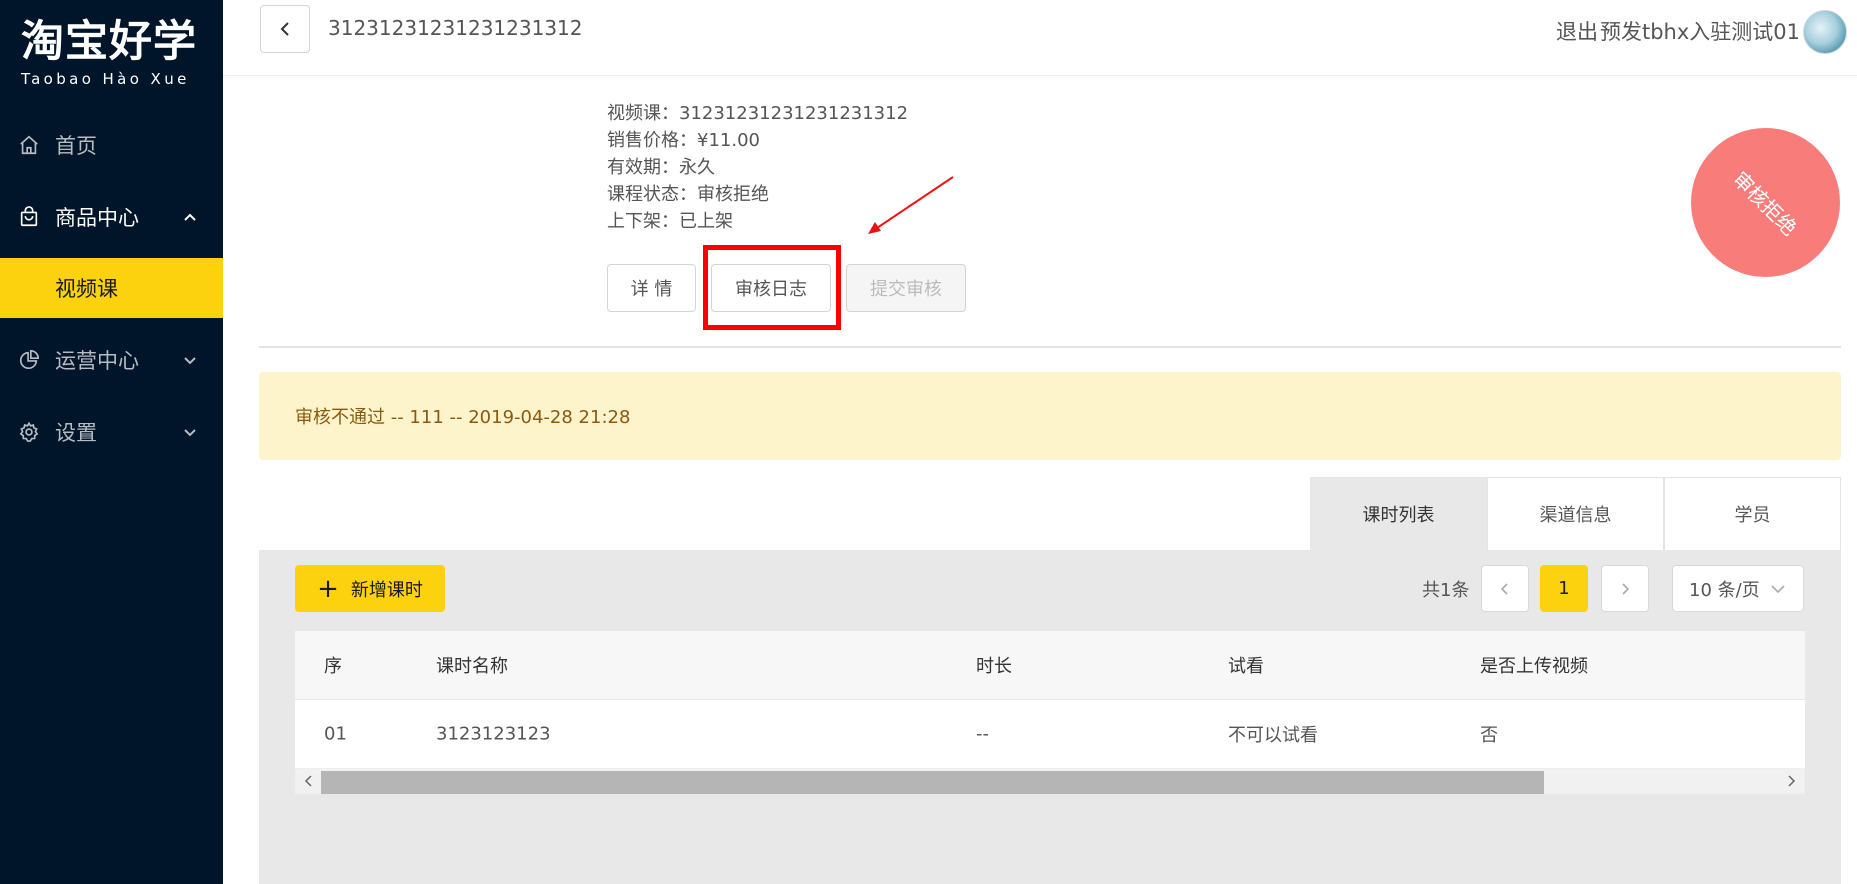 The height and width of the screenshot is (884, 1857). I want to click on course-price: 销售价格：¥11.00, so click(683, 140).